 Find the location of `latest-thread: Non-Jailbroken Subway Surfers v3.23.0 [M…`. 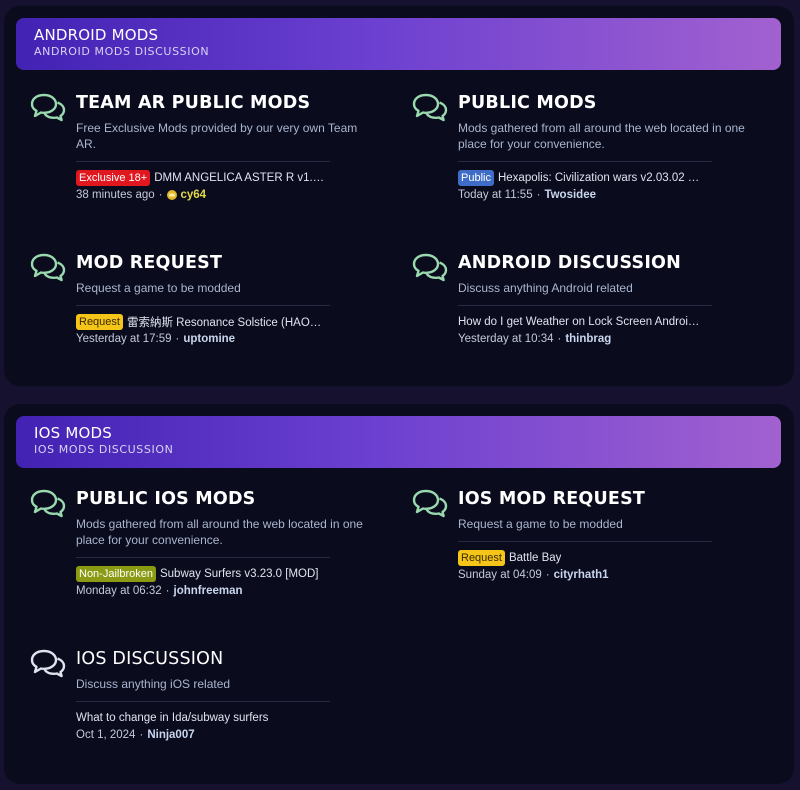

latest-thread: Non-Jailbroken Subway Surfers v3.23.0 [M… is located at coordinates (203, 574).